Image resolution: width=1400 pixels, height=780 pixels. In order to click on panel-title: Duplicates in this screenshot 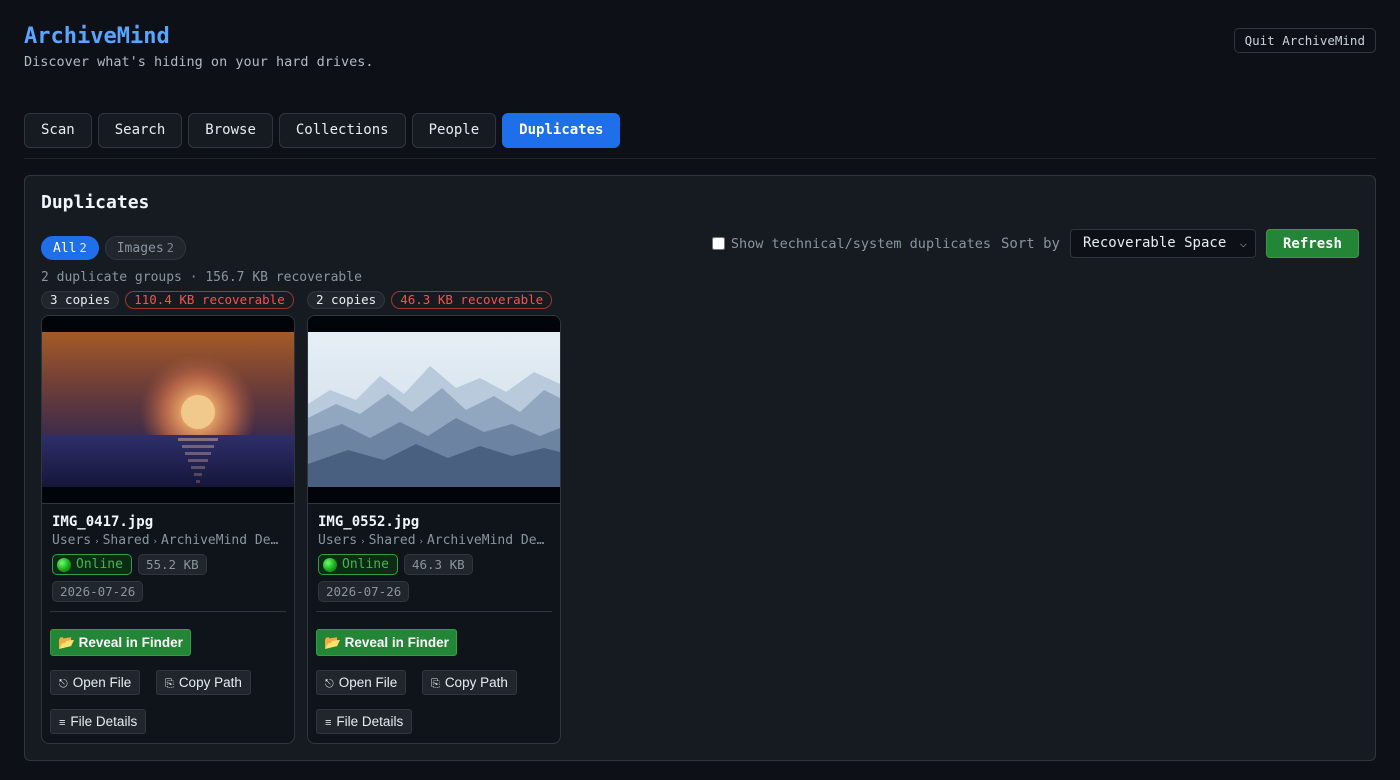, I will do `click(95, 202)`.